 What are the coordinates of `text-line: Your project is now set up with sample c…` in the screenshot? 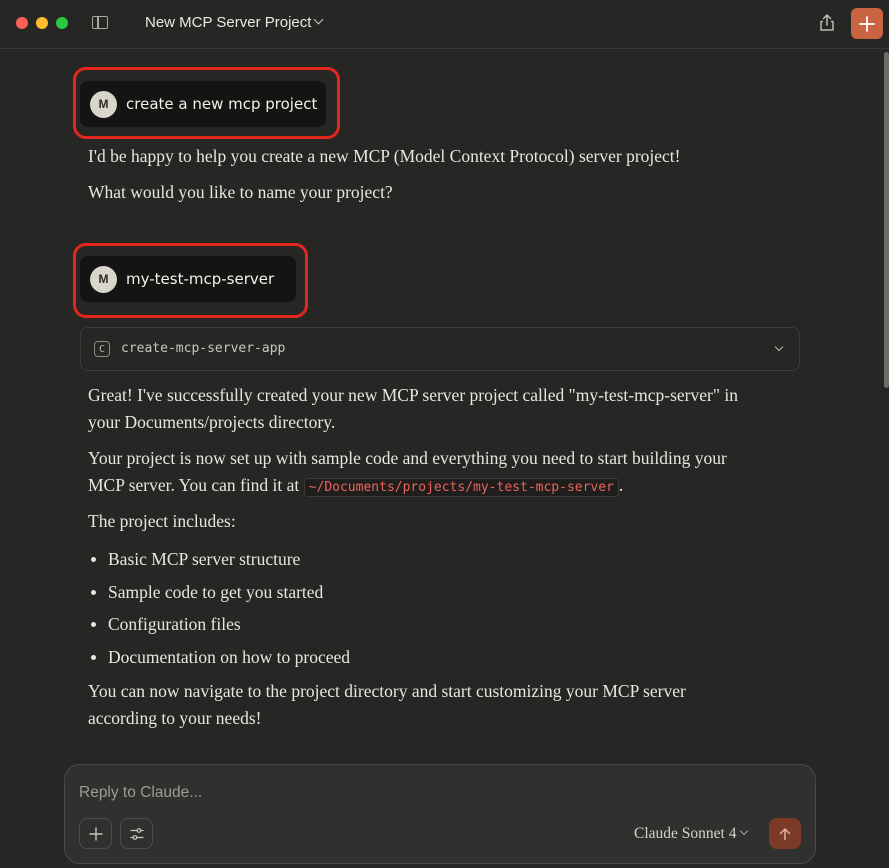 It's located at (407, 458).